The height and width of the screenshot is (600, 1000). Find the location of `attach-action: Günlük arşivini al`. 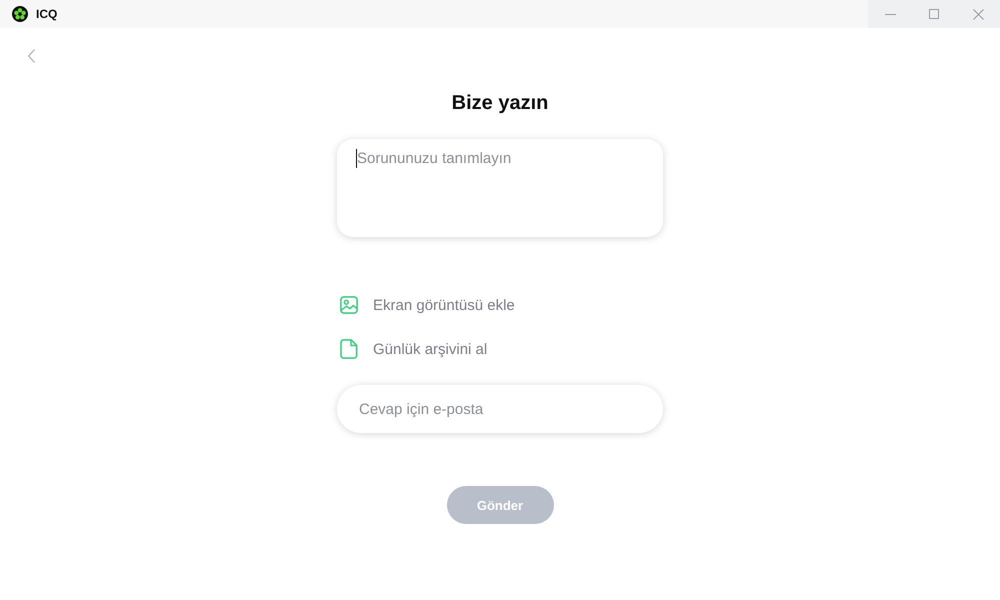

attach-action: Günlük arşivini al is located at coordinates (412, 349).